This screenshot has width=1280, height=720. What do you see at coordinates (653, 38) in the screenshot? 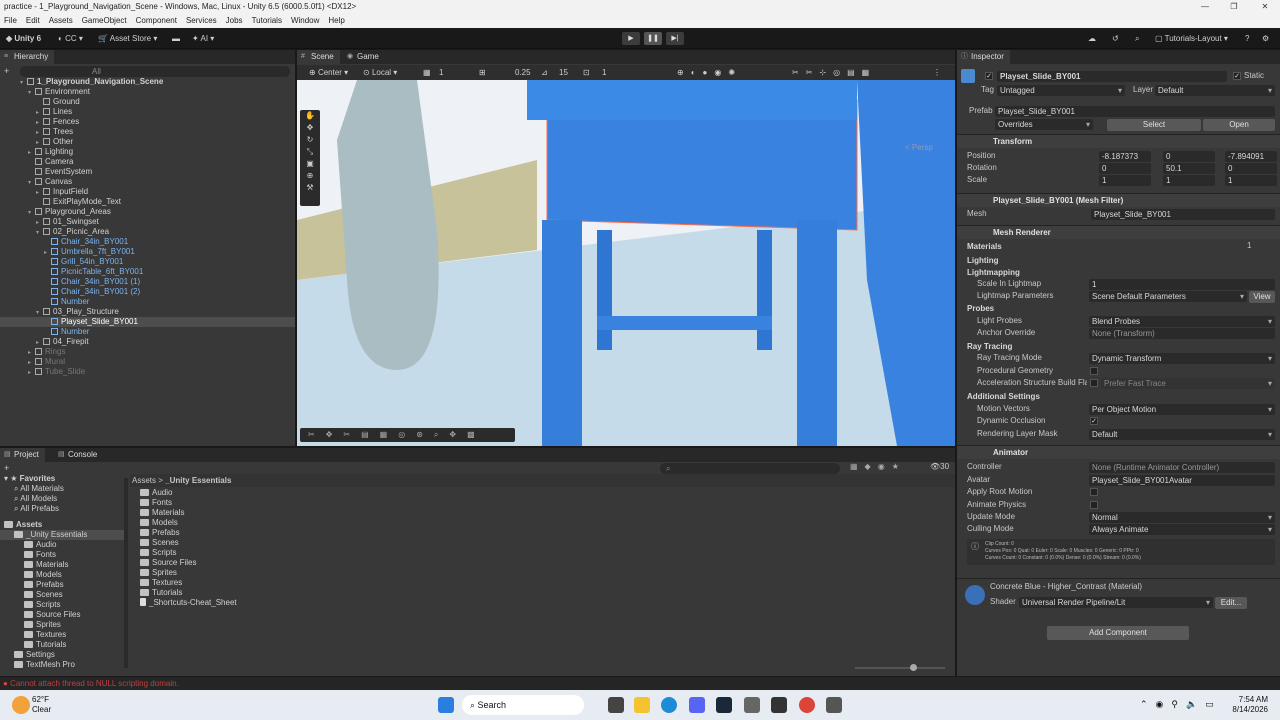
I see `pause-button: ❚❚` at bounding box center [653, 38].